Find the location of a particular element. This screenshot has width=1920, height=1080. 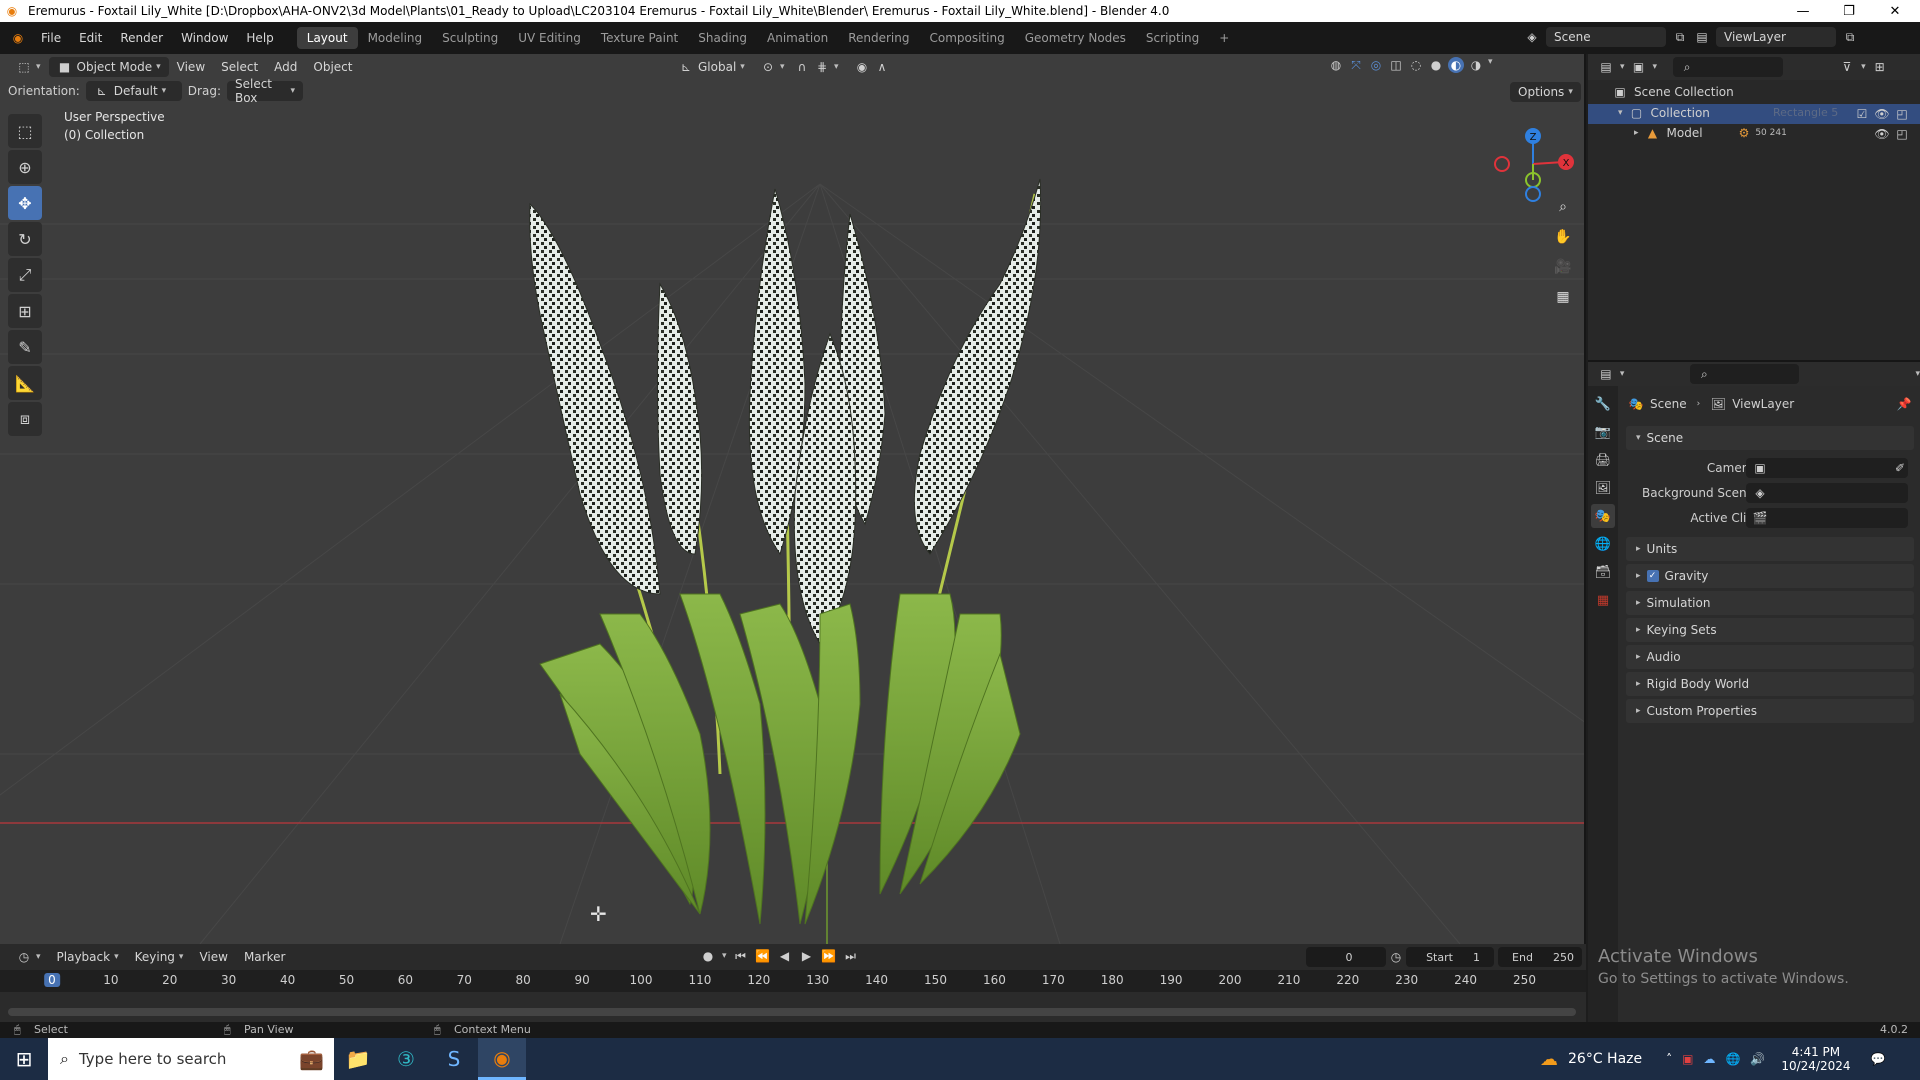

outliner-row-scene-collection: ▣ Scene Collection is located at coordinates (1672, 92).